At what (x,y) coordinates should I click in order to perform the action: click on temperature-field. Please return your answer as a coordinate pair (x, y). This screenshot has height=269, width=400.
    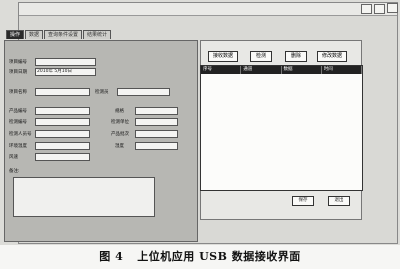
    Looking at the image, I should click on (62, 146).